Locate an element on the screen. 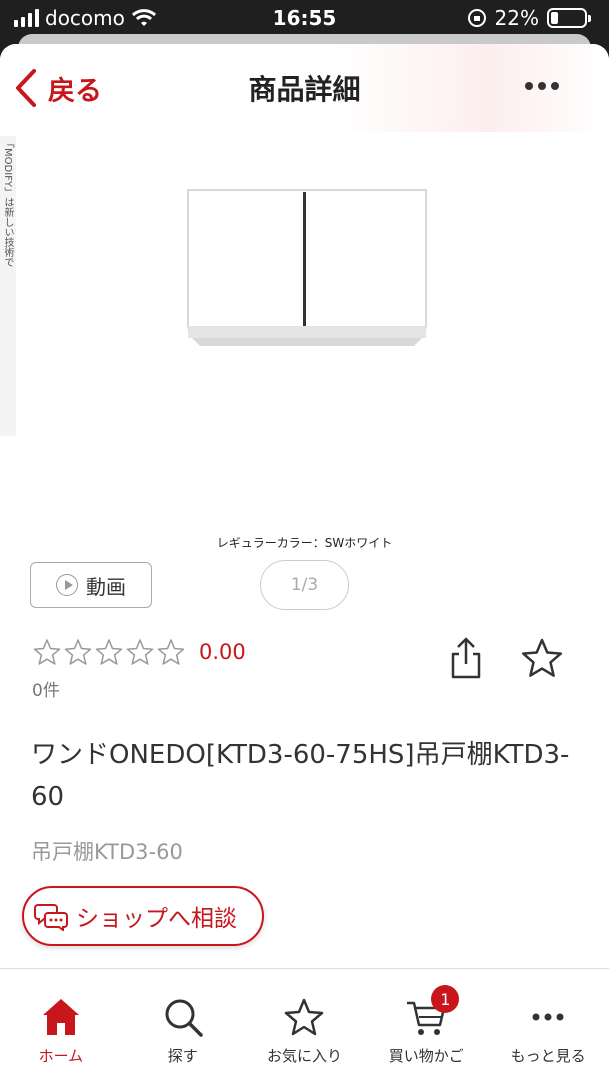 The image size is (609, 1080). image-pager: 1/3 is located at coordinates (304, 585).